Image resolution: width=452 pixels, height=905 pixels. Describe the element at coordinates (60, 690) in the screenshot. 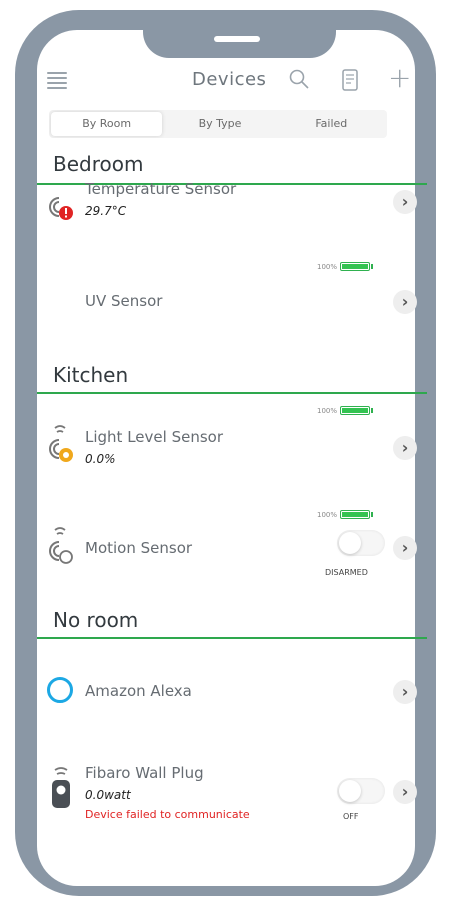

I see `alexa-ring-icon` at that location.